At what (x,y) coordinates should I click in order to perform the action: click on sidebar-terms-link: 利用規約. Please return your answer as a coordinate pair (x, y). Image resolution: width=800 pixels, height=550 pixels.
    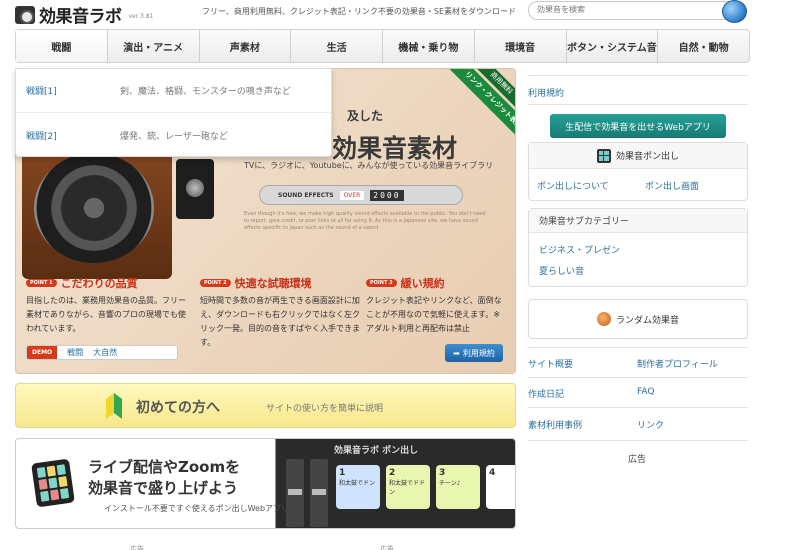
    Looking at the image, I should click on (546, 92).